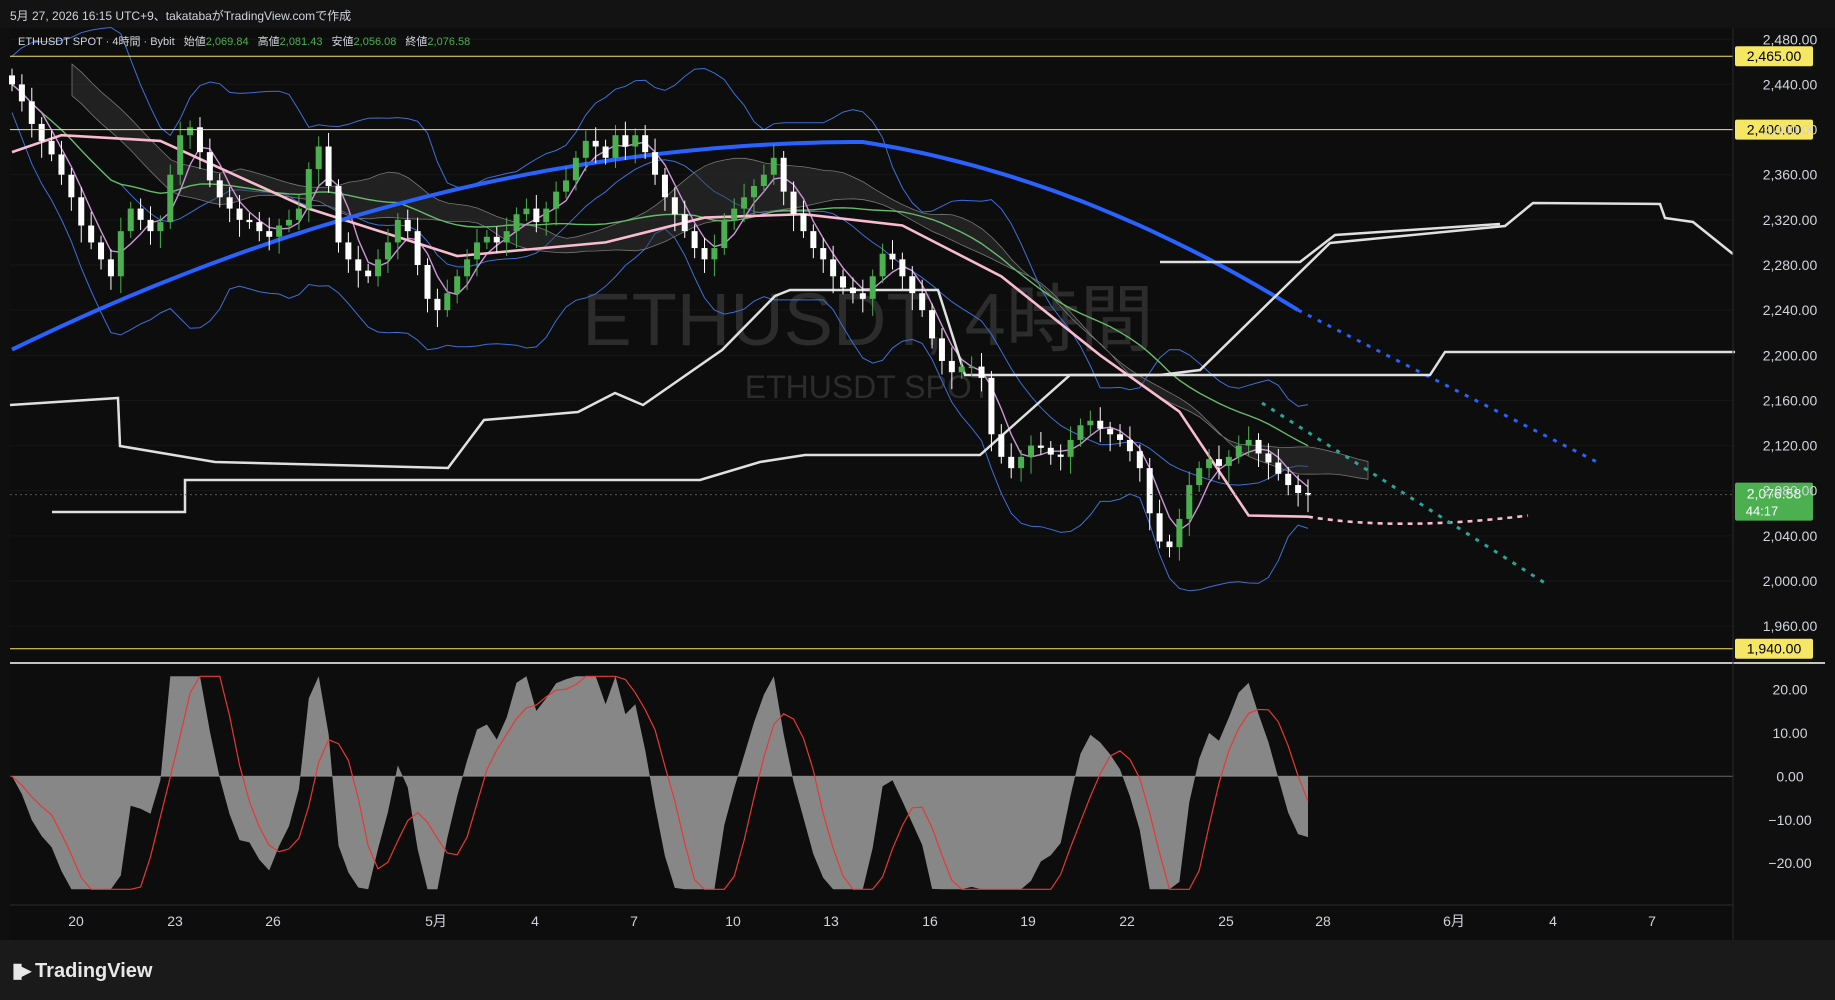 Image resolution: width=1835 pixels, height=1000 pixels. Describe the element at coordinates (1790, 536) in the screenshot. I see `price-tick-label: 2,040.00` at that location.